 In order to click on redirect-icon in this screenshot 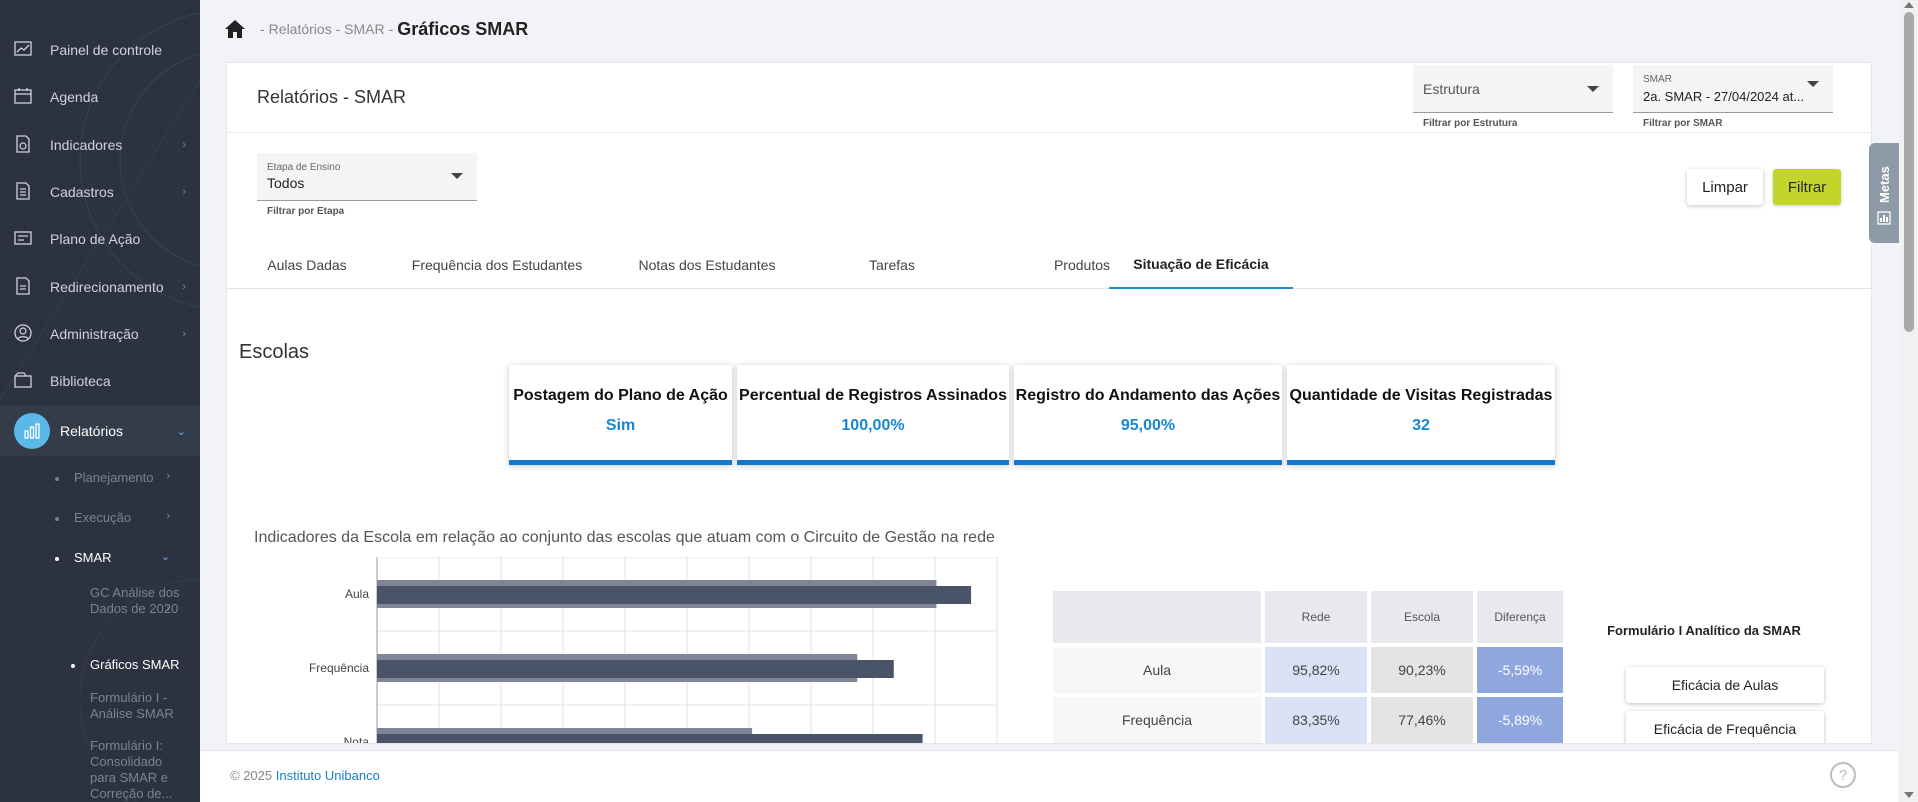, I will do `click(23, 286)`.